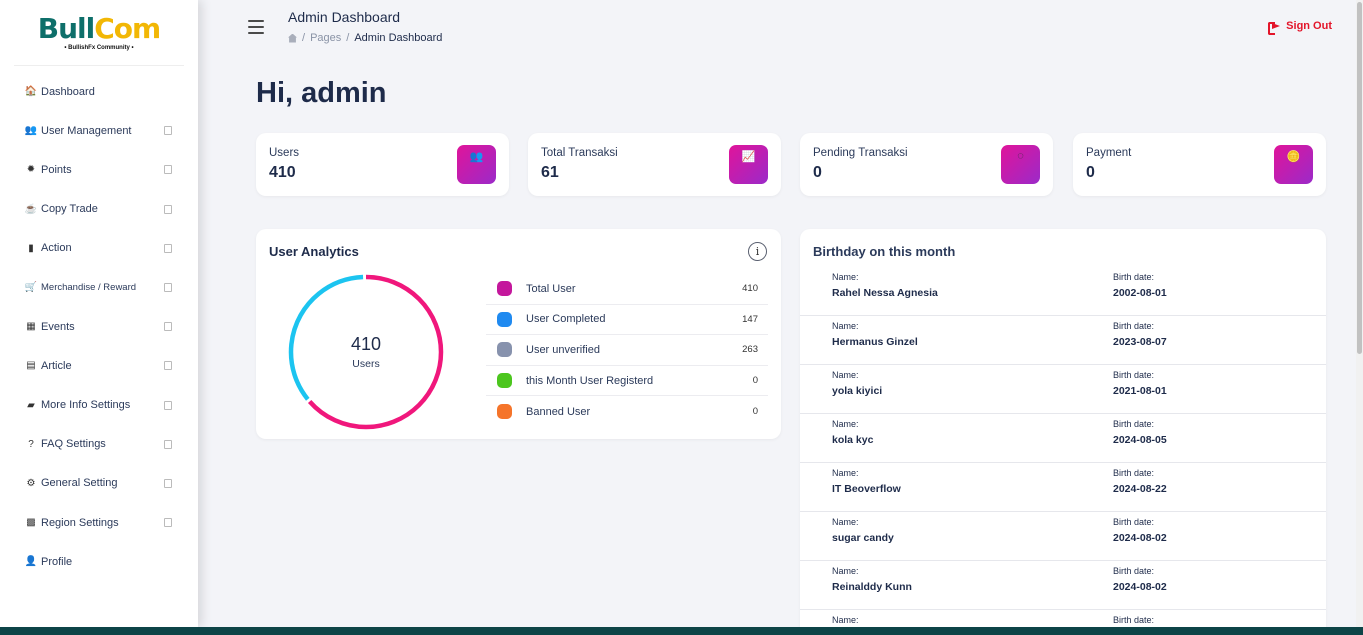 The image size is (1363, 635). I want to click on home-icon: 🏠, so click(31, 92).